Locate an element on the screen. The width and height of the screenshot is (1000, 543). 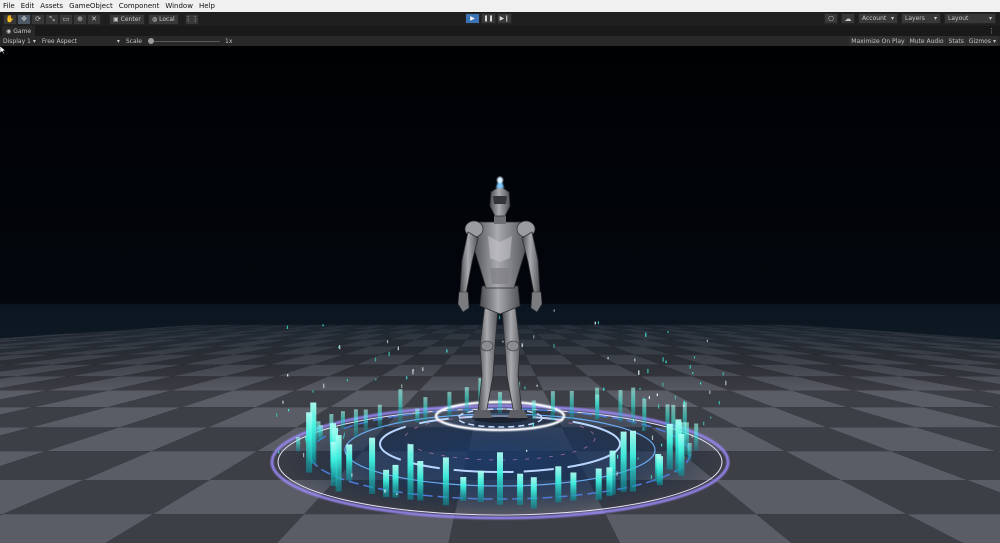
transform-tool-icon: ⊕ is located at coordinates (80, 19).